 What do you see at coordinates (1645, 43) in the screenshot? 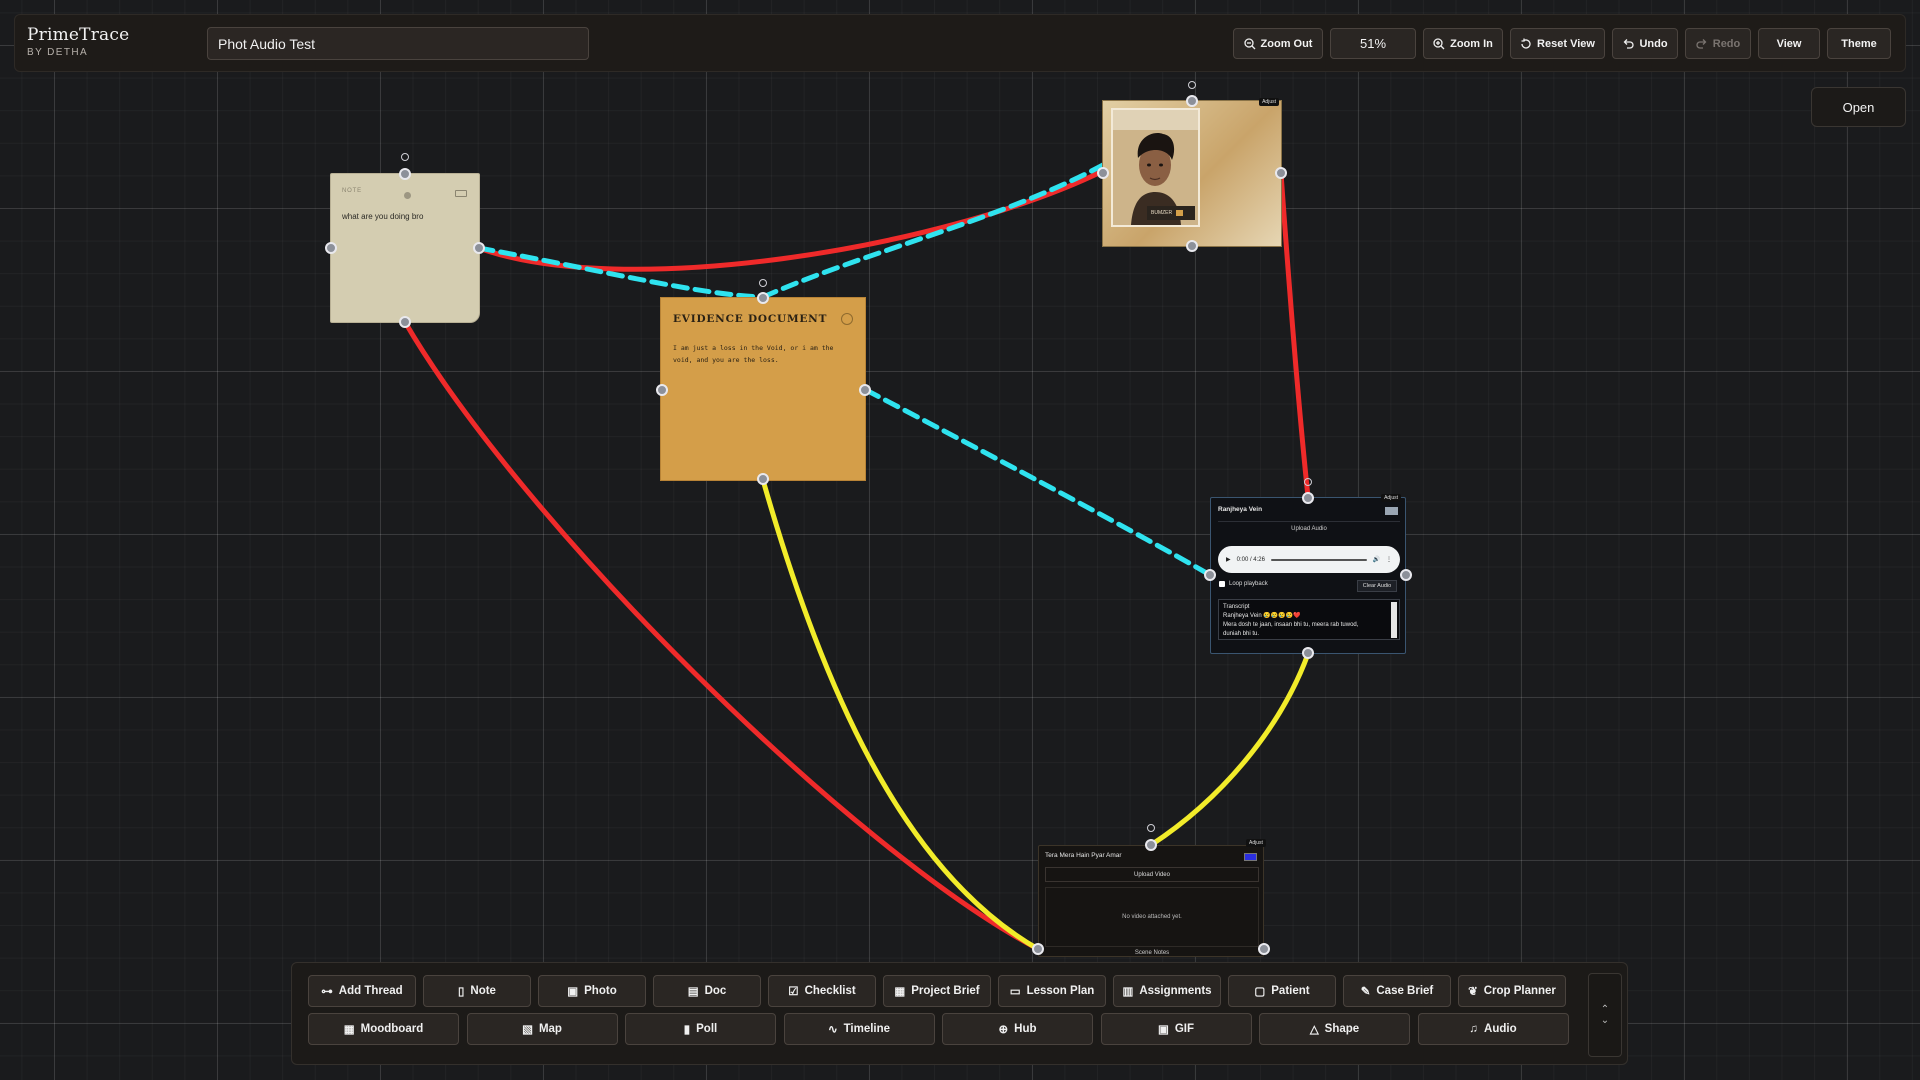
I see `undo-button: Undo` at bounding box center [1645, 43].